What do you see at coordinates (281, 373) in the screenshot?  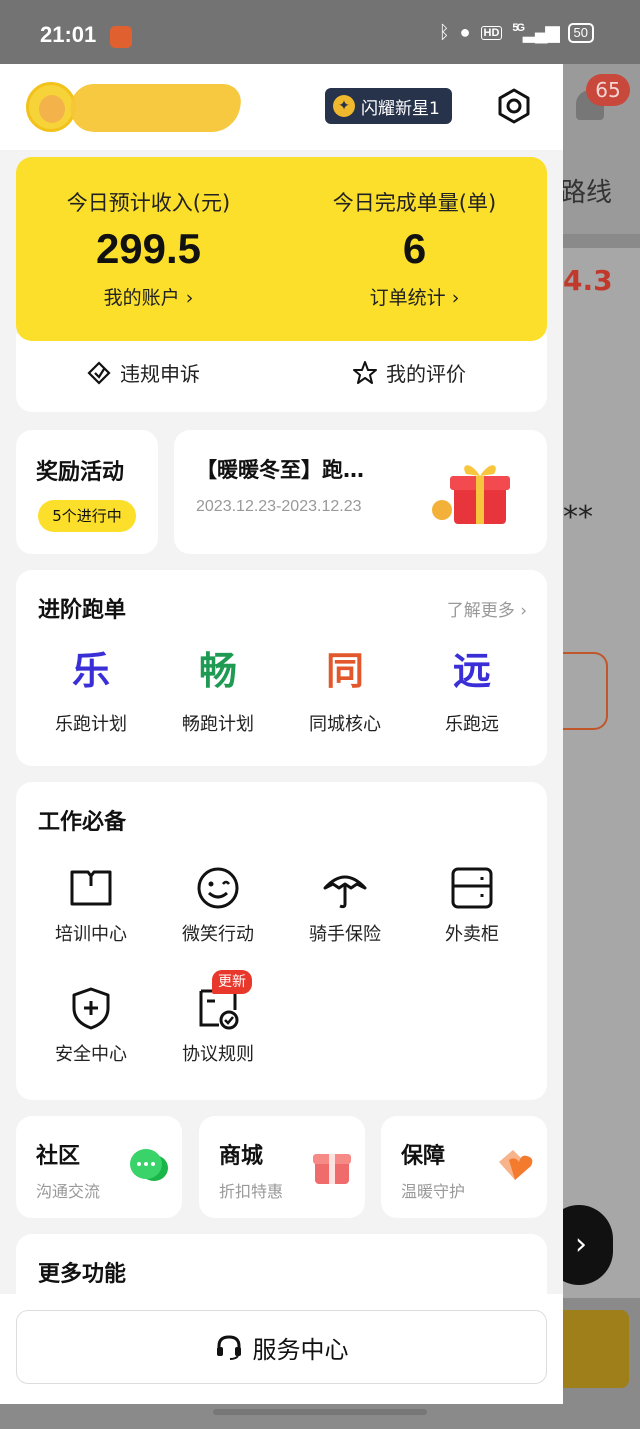 I see `appeal-rating-row: 违规申诉 我的评价` at bounding box center [281, 373].